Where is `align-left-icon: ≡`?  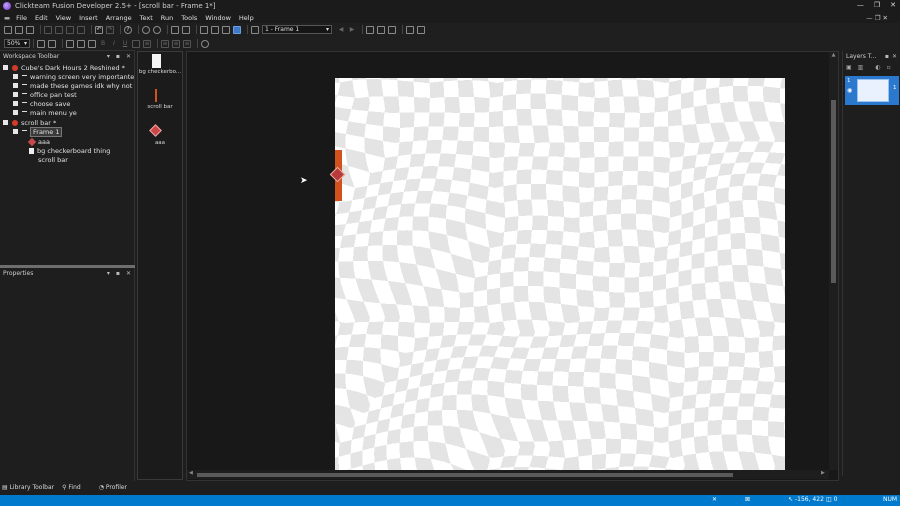
align-left-icon: ≡ is located at coordinates (147, 43).